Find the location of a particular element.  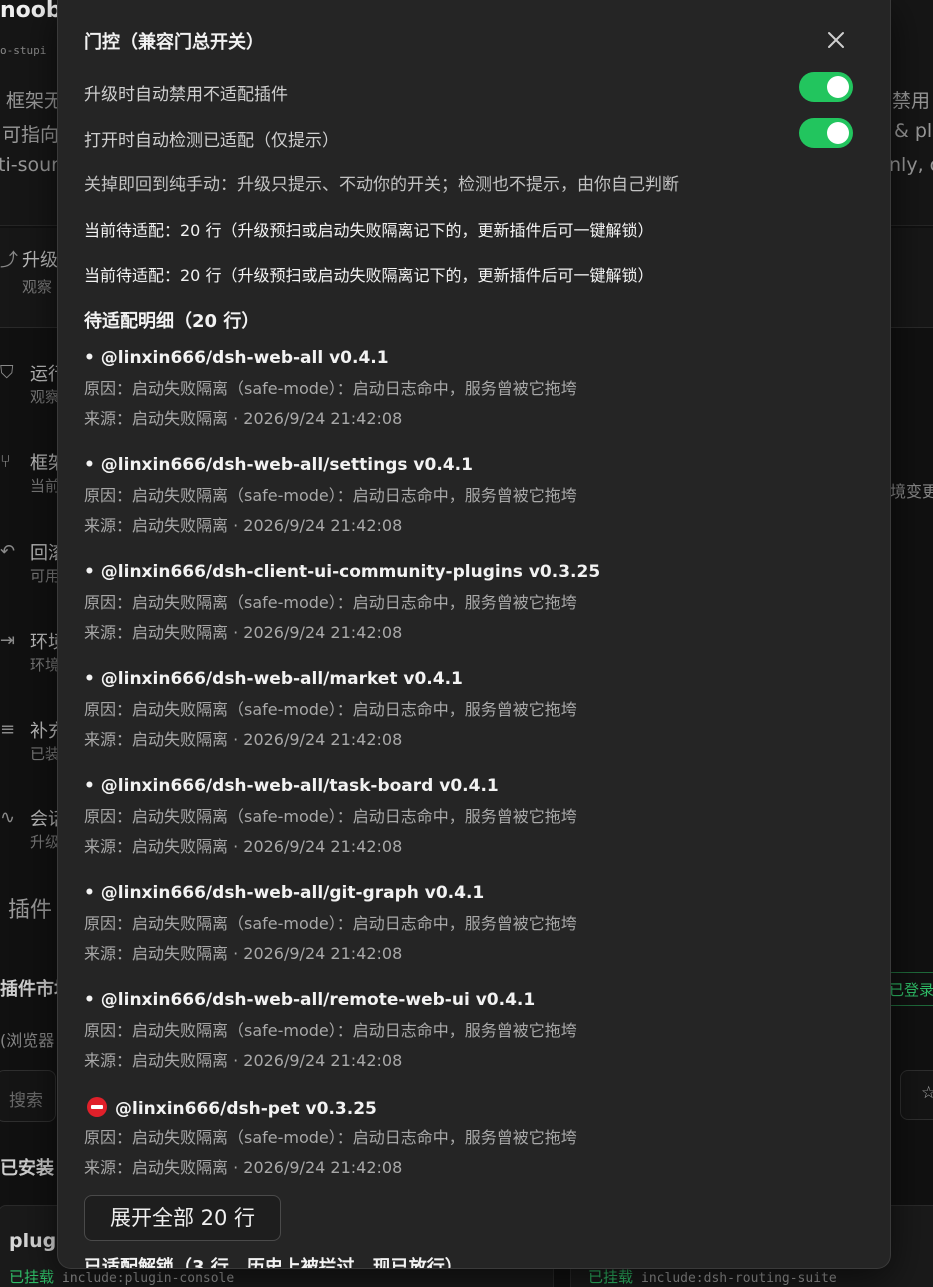

auto-disable-toggle is located at coordinates (826, 87).